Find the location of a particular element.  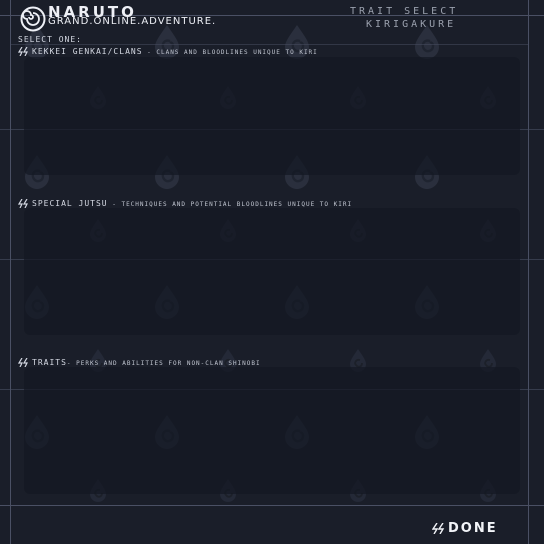

konoha-swirl-icon is located at coordinates (33, 19).